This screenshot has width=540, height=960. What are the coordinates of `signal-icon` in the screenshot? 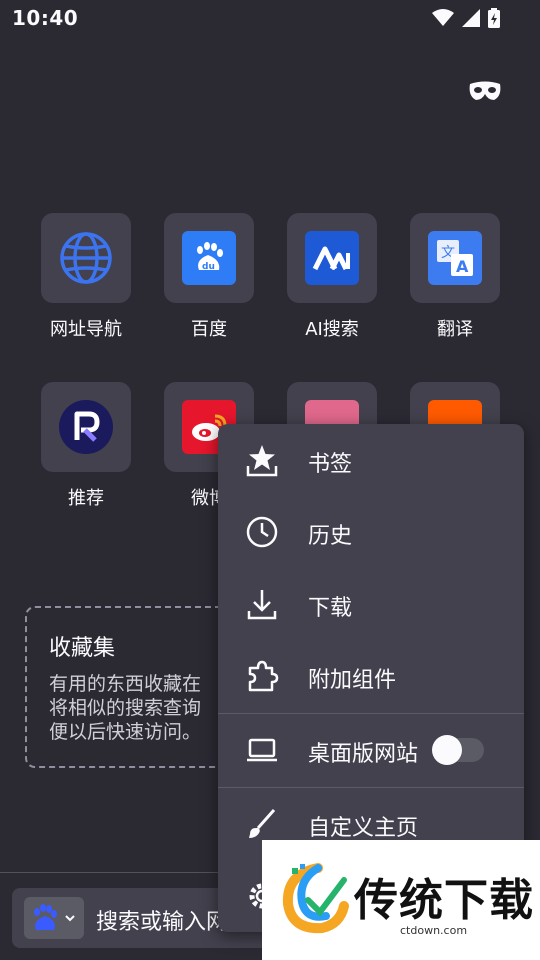 It's located at (471, 18).